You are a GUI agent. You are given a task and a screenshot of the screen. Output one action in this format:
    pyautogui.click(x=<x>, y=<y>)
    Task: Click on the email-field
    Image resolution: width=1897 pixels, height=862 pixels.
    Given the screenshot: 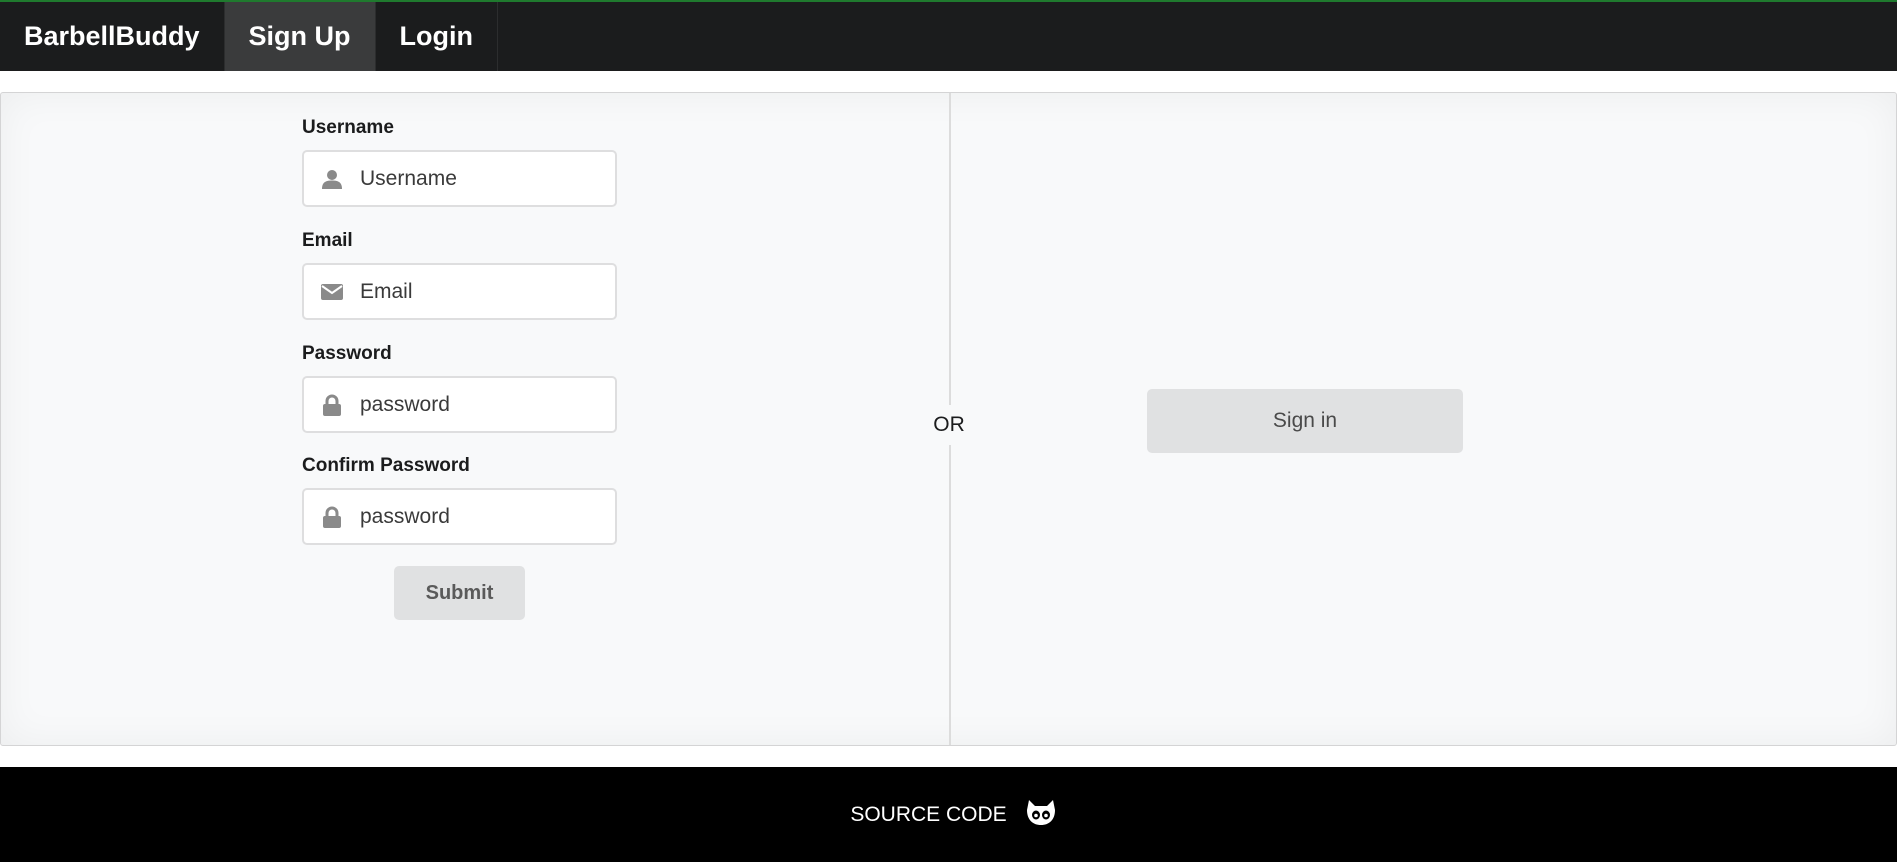 What is the action you would take?
    pyautogui.click(x=459, y=291)
    